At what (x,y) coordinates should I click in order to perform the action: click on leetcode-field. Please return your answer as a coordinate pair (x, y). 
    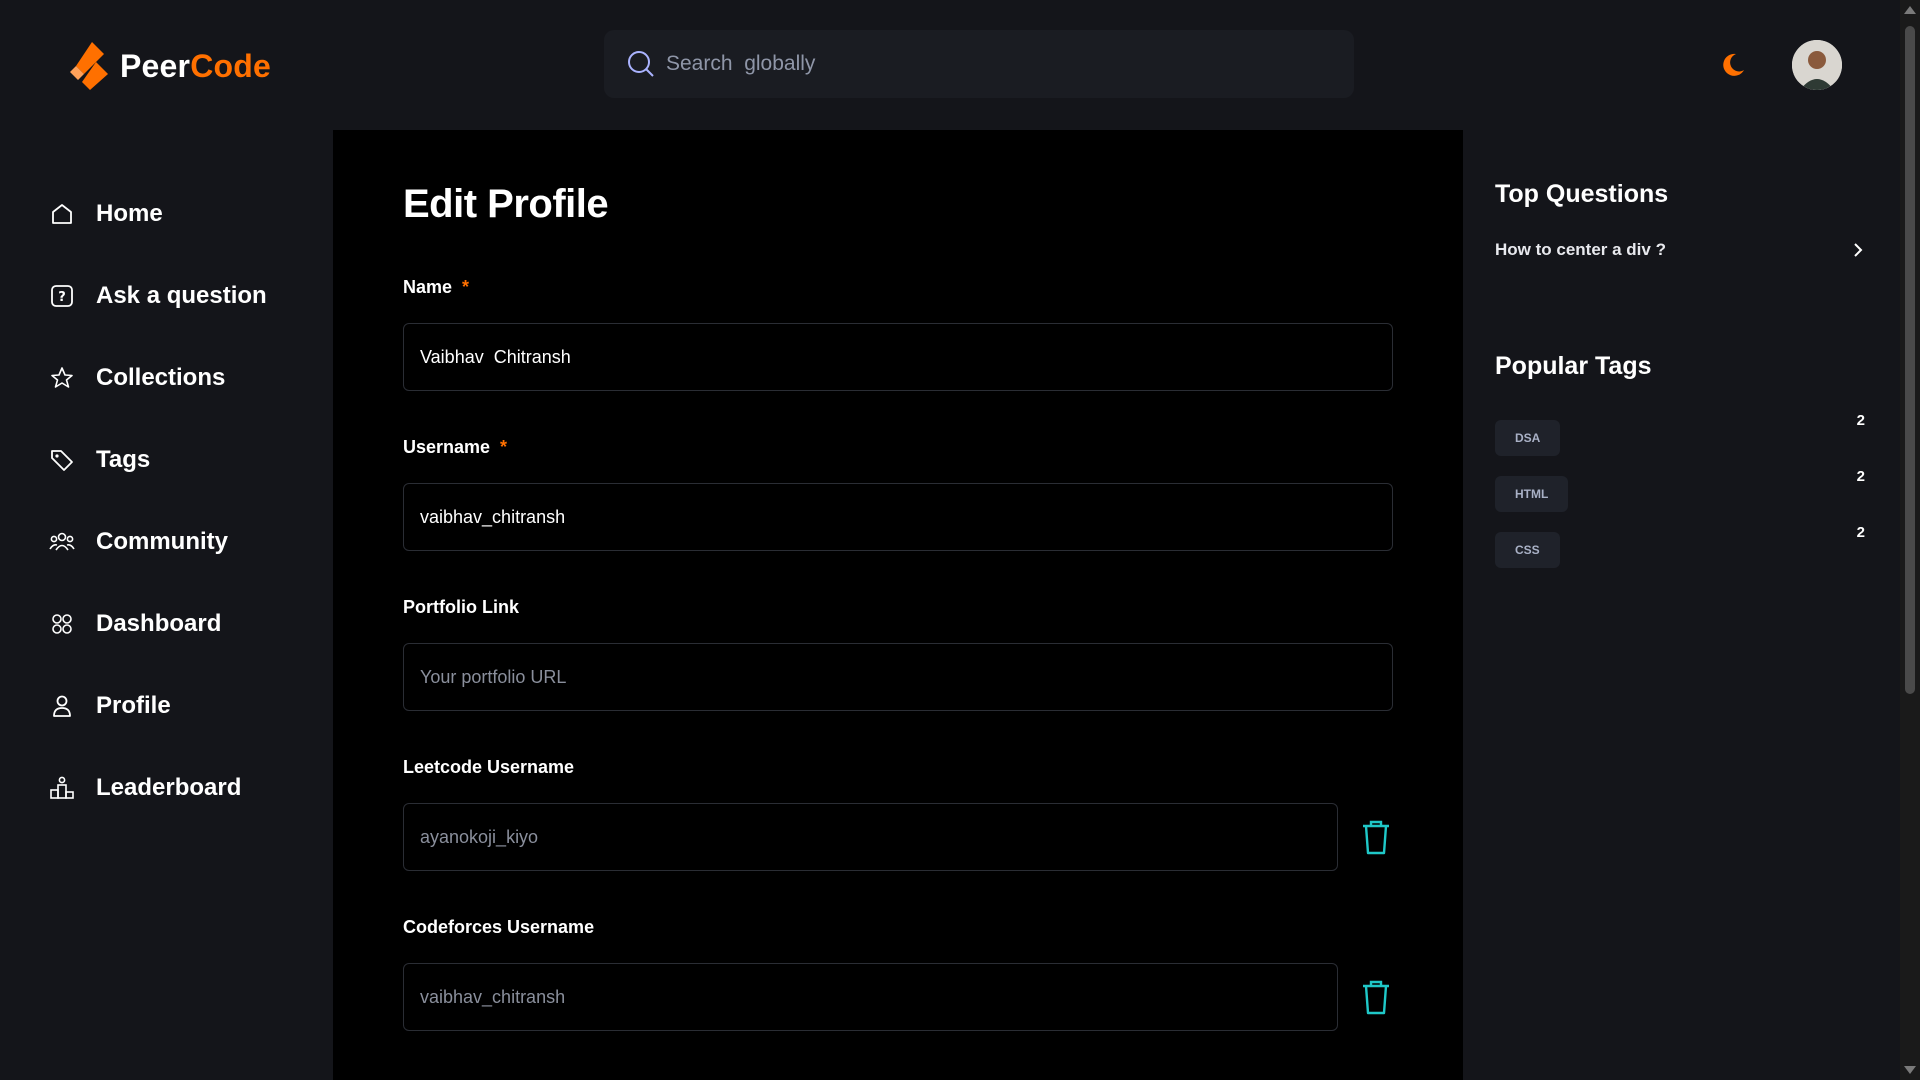
    Looking at the image, I should click on (870, 837).